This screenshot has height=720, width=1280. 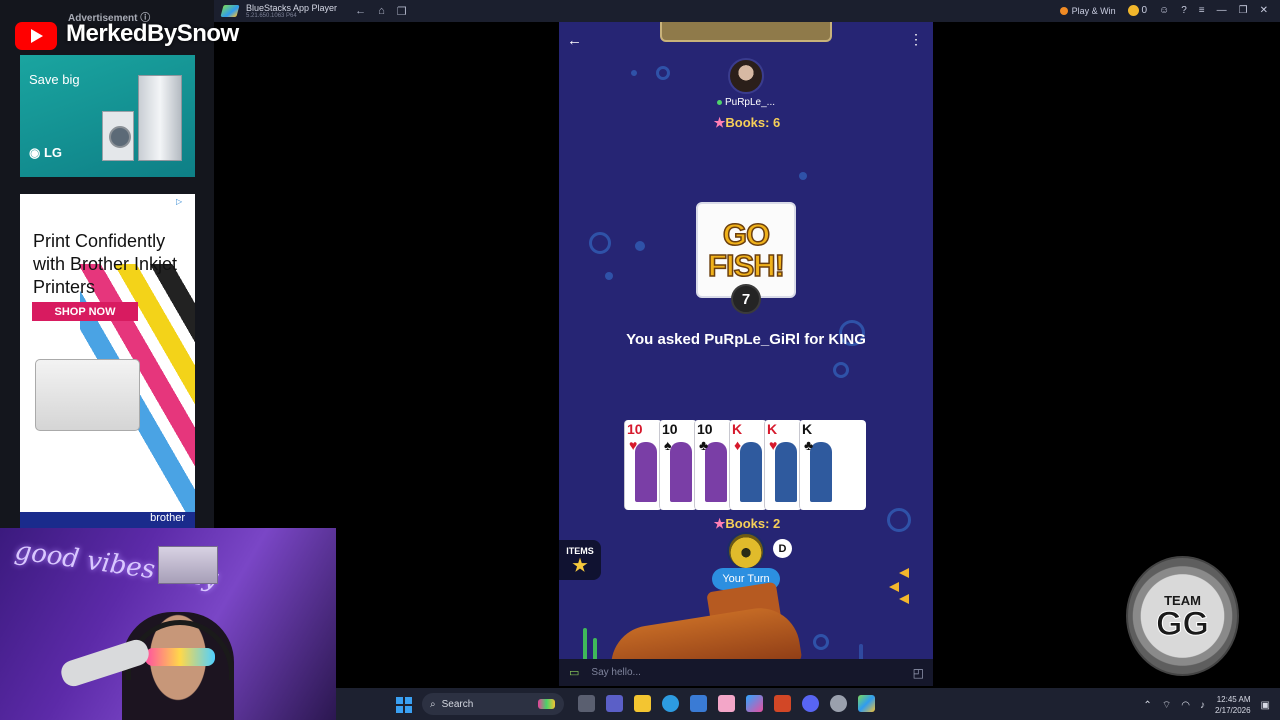 What do you see at coordinates (1185, 705) in the screenshot?
I see `wifi-icon: ◠` at bounding box center [1185, 705].